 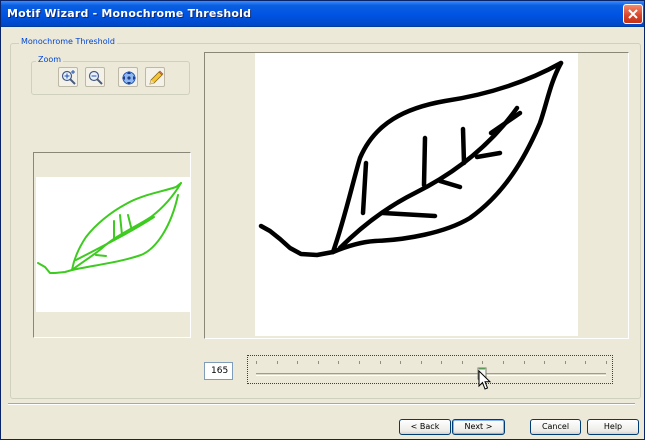 I want to click on close-icon, so click(x=633, y=14).